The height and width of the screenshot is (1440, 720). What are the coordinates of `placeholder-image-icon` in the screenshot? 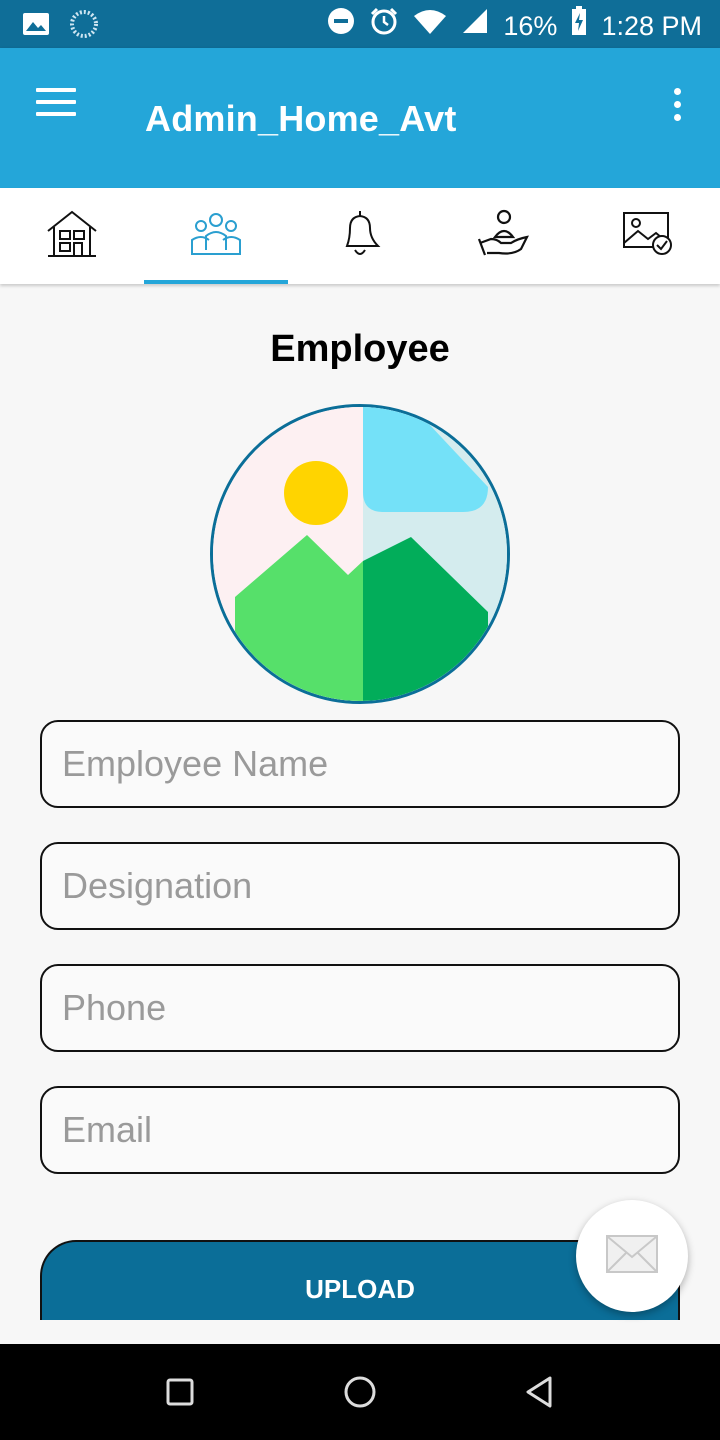 It's located at (360, 554).